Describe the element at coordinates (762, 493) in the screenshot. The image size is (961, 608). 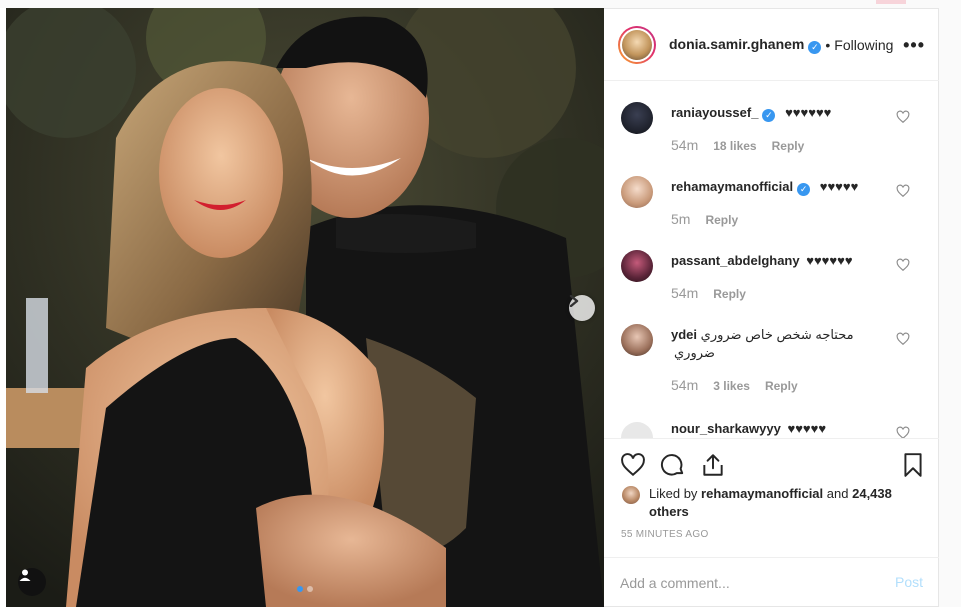
I see `liked-by-user: rehamaymanofficial` at that location.